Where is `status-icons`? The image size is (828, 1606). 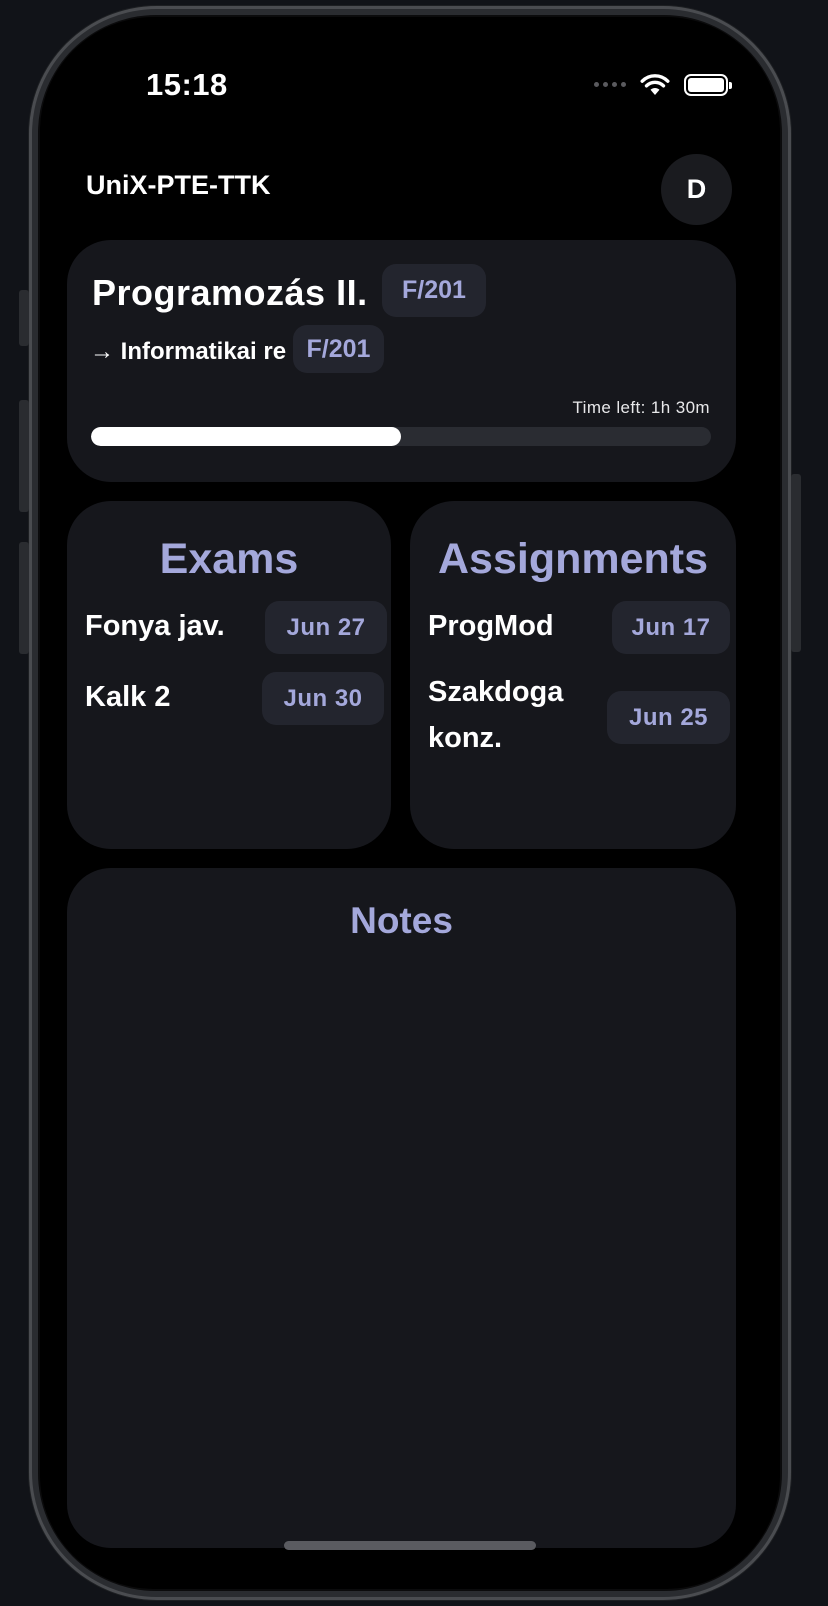
status-icons is located at coordinates (663, 84).